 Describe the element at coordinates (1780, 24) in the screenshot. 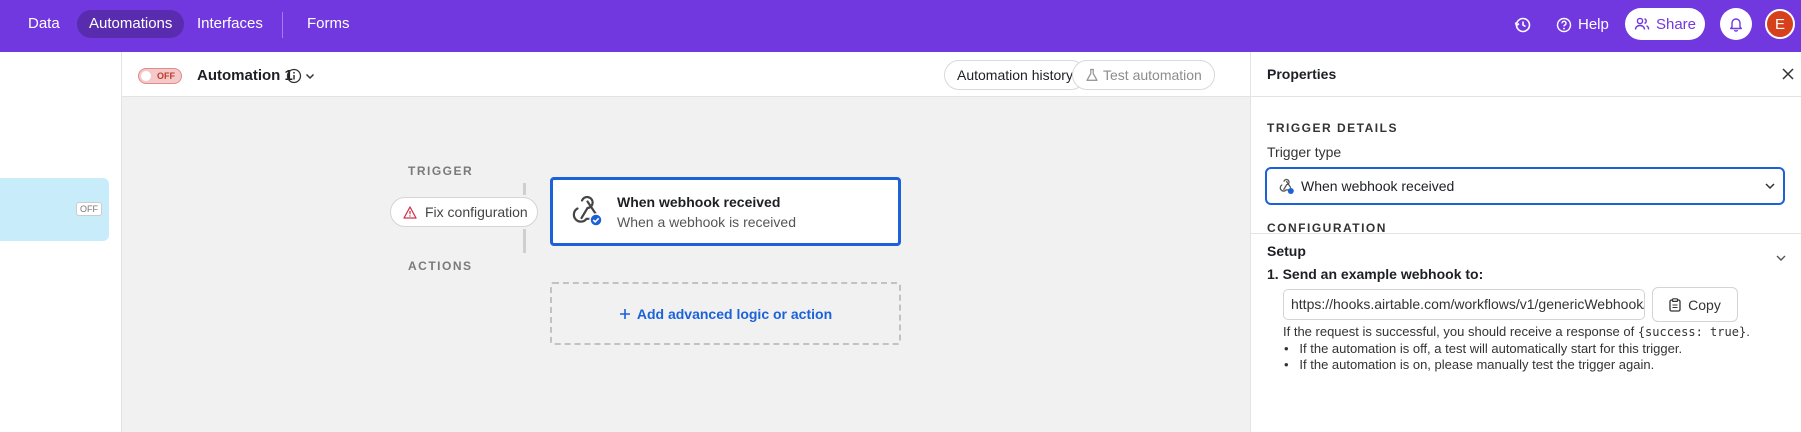

I see `avatar: E` at that location.